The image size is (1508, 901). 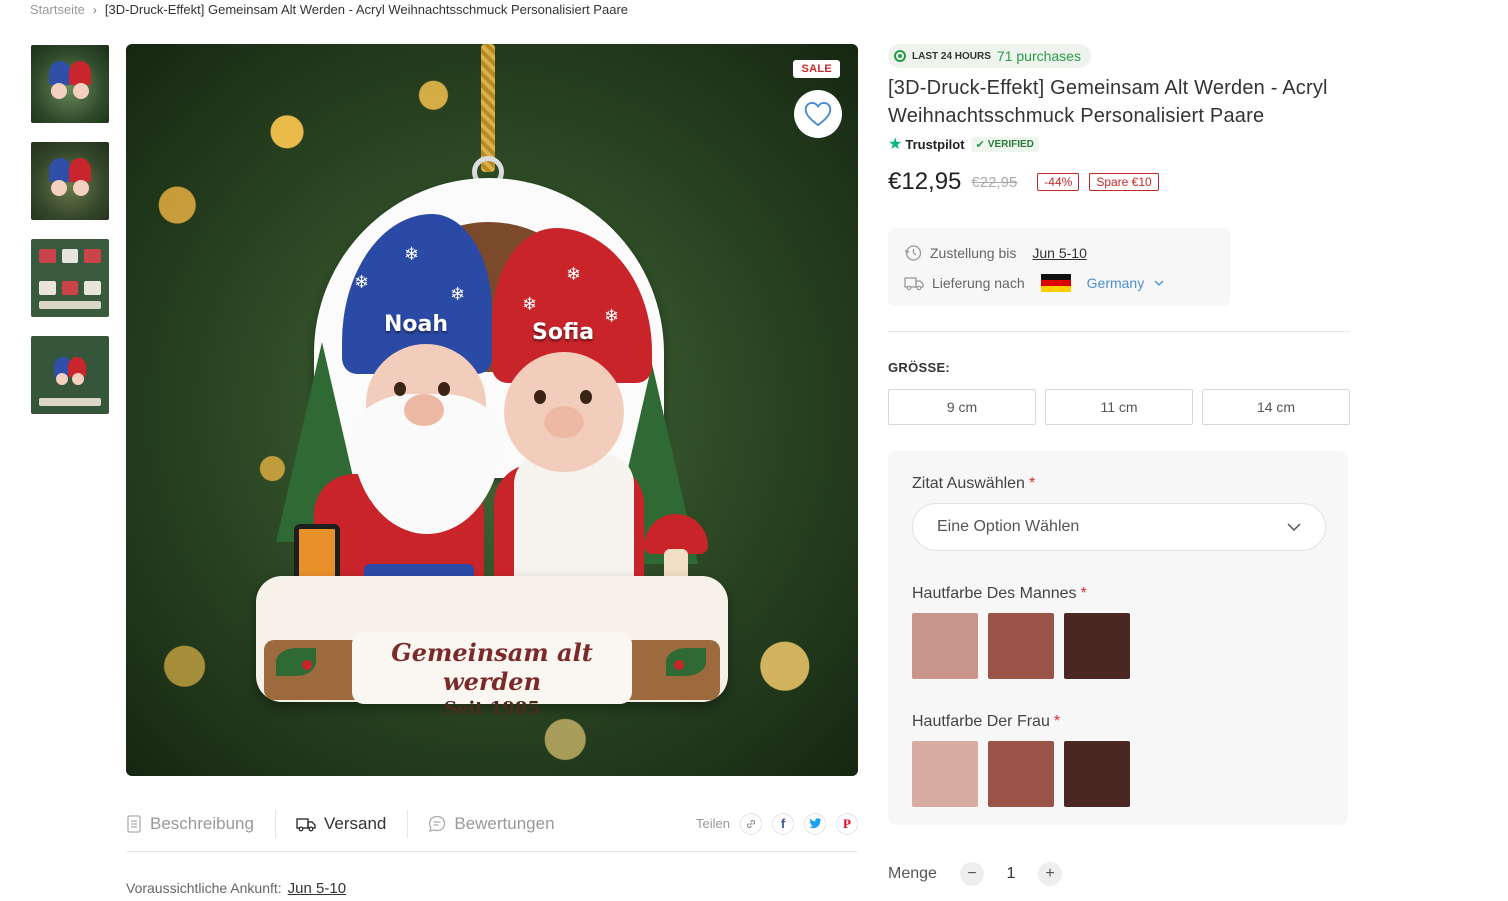 What do you see at coordinates (1021, 646) in the screenshot?
I see `skin-man-swatch-medium` at bounding box center [1021, 646].